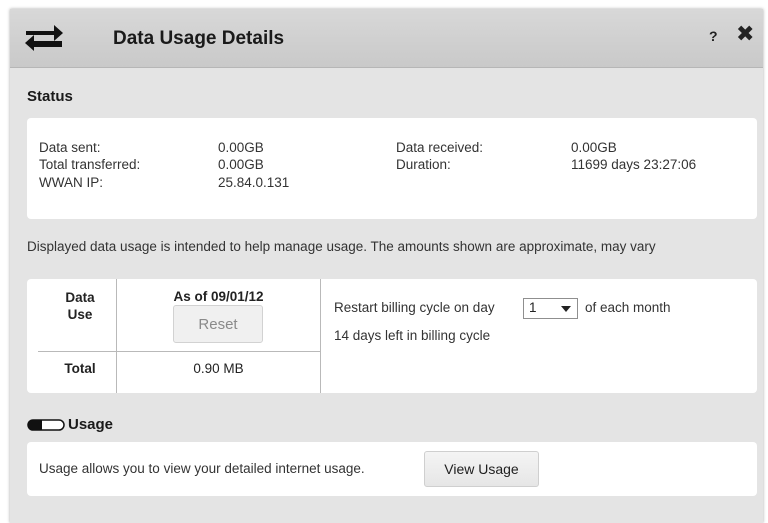  Describe the element at coordinates (80, 368) in the screenshot. I see `total-label: Total` at that location.